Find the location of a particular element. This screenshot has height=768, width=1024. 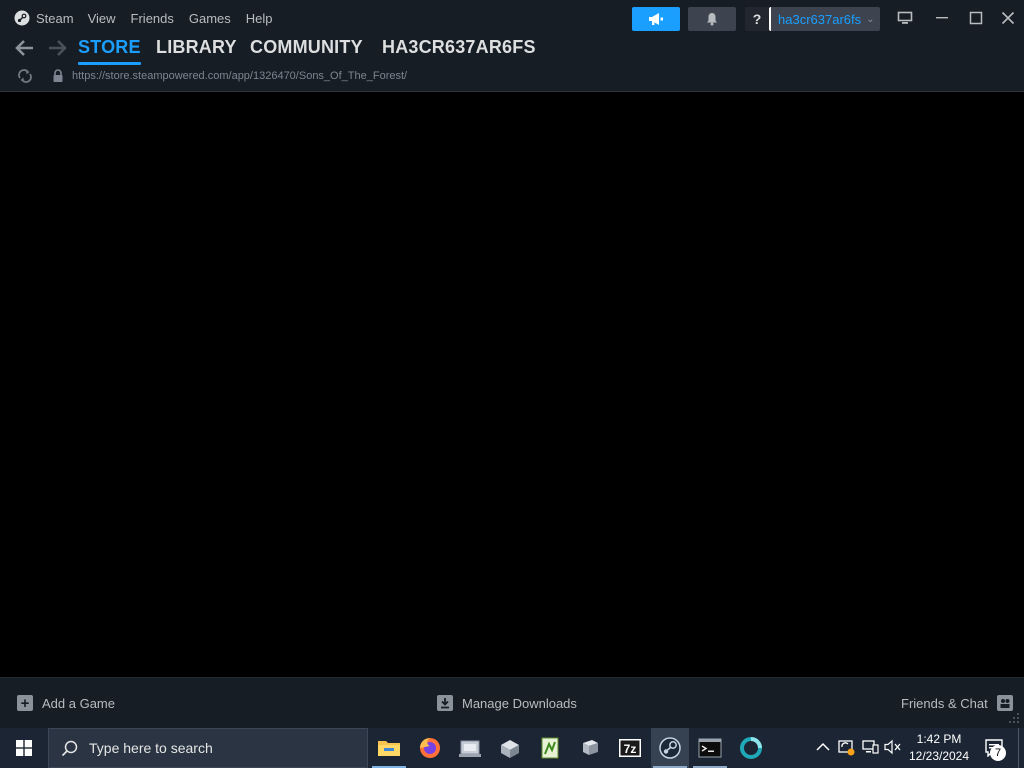

lock-icon is located at coordinates (58, 75).